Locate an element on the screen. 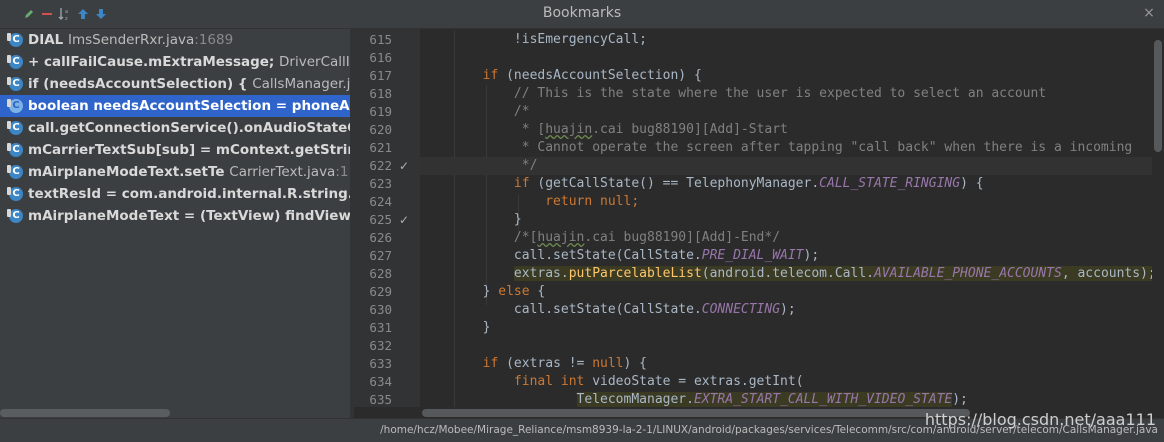 This screenshot has width=1164, height=442. line-number: 627 is located at coordinates (380, 255).